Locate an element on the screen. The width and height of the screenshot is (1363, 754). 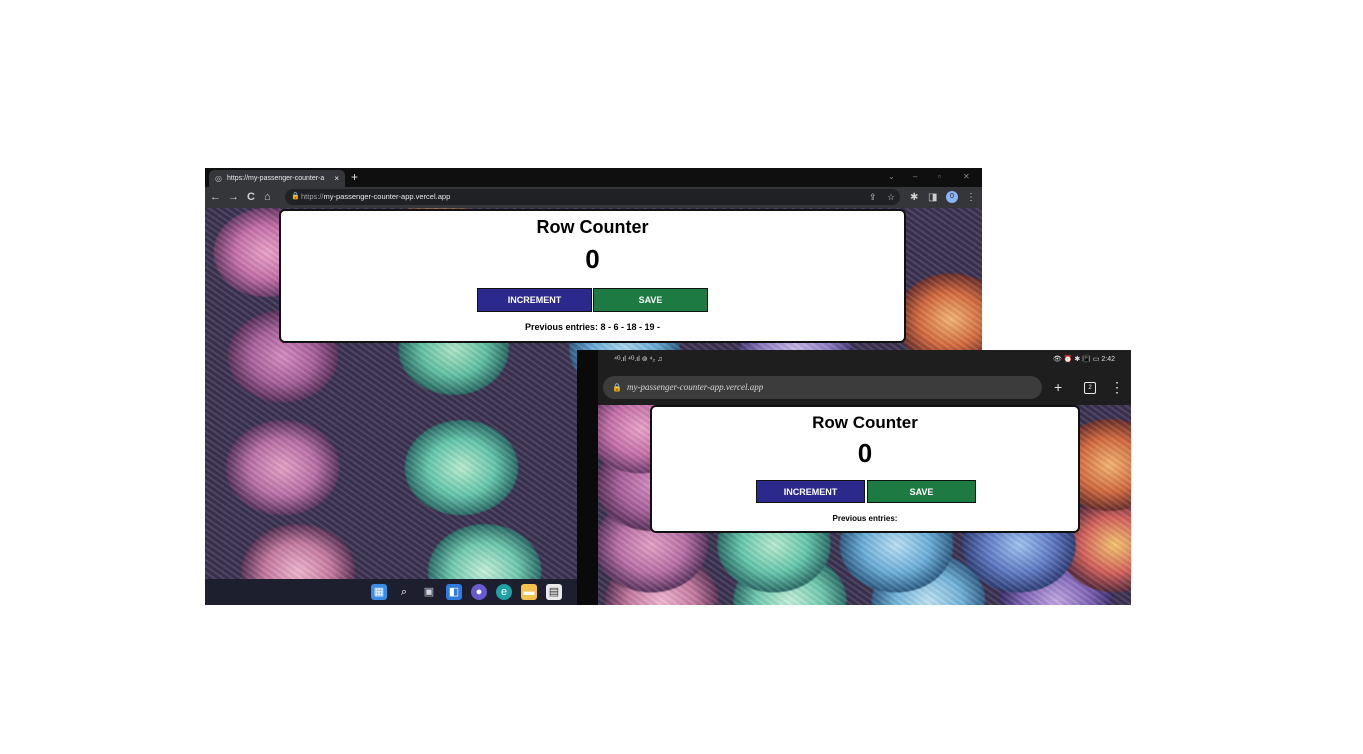
close-tab-icon: × is located at coordinates (336, 178).